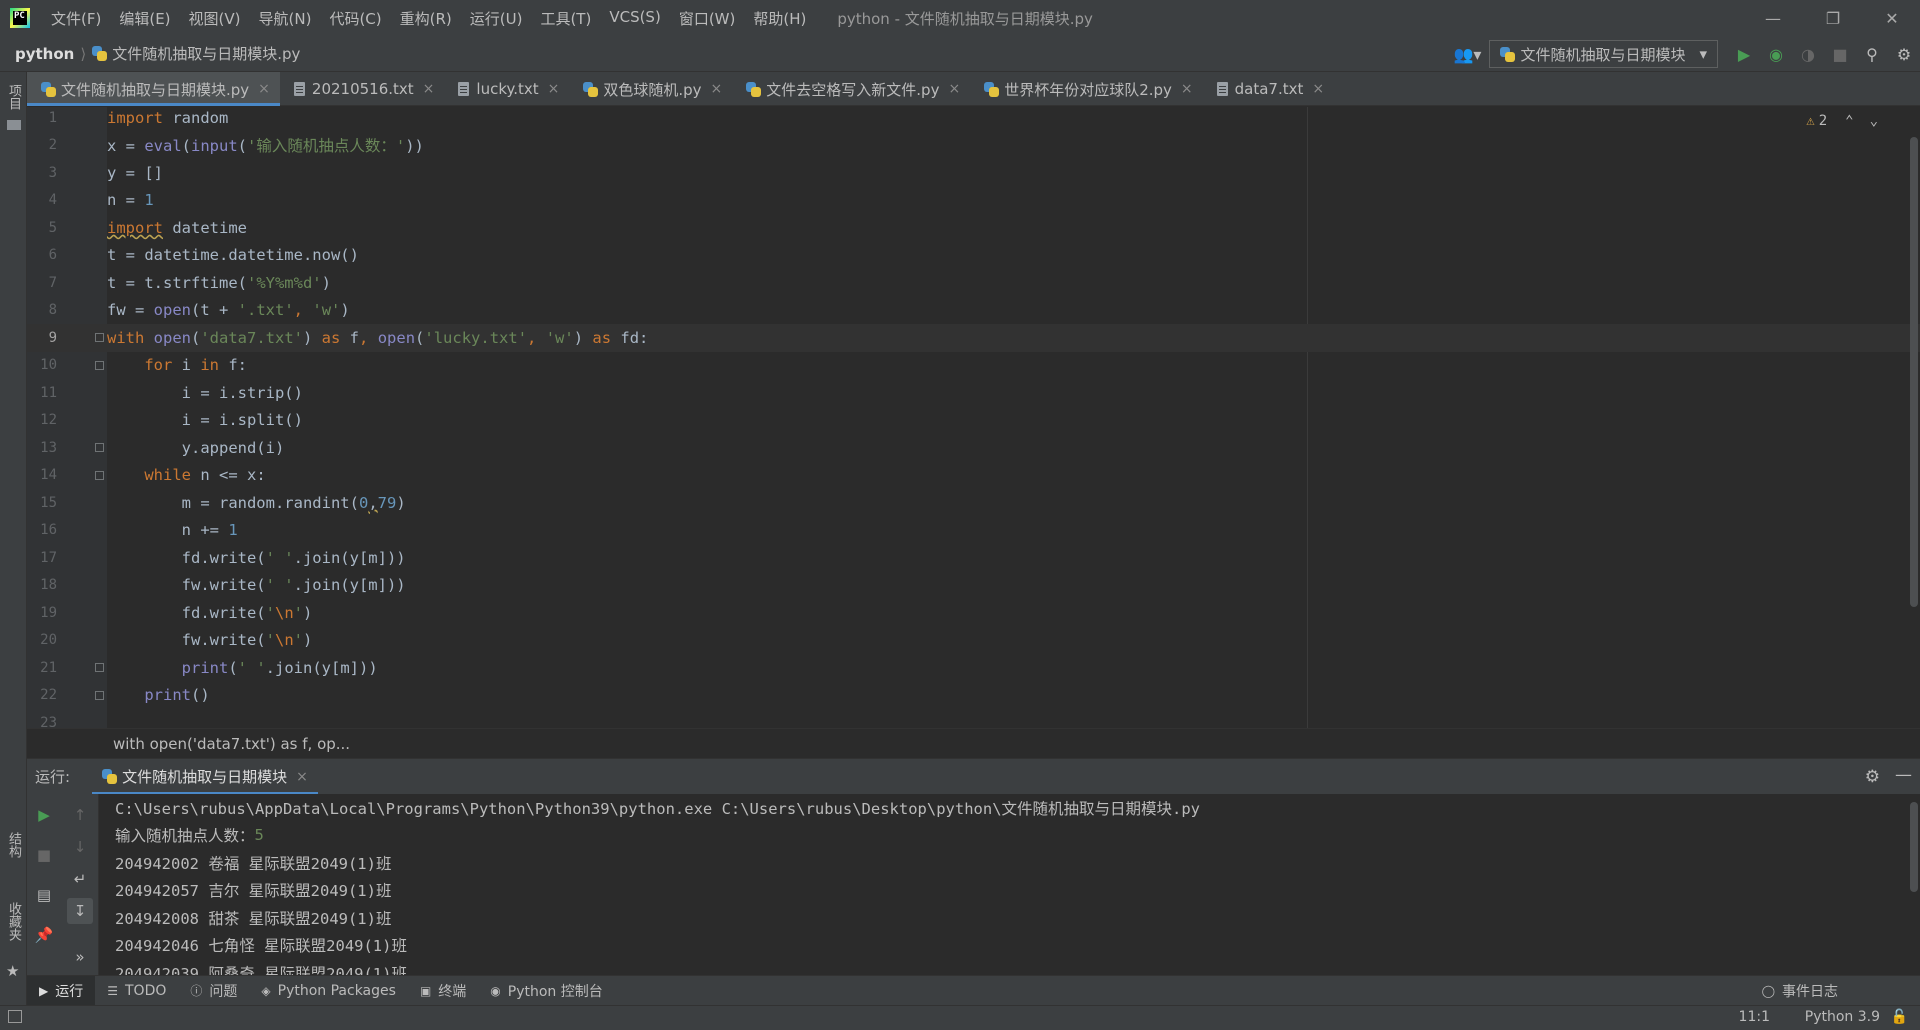 The width and height of the screenshot is (1920, 1030). What do you see at coordinates (13, 921) in the screenshot?
I see `favorites-tool-button: 收藏夹` at bounding box center [13, 921].